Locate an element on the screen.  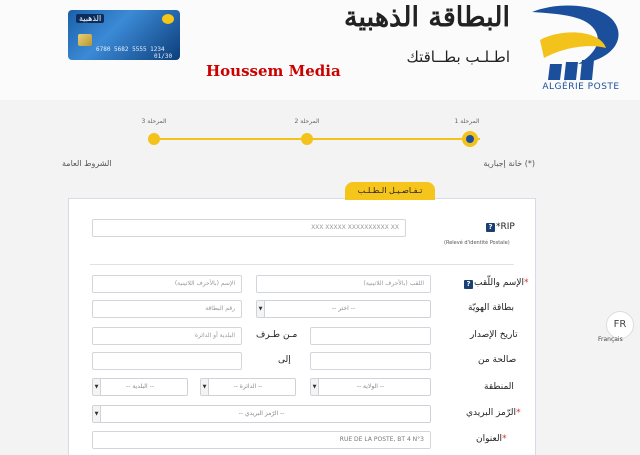
language-label: Français is located at coordinates (610, 339).